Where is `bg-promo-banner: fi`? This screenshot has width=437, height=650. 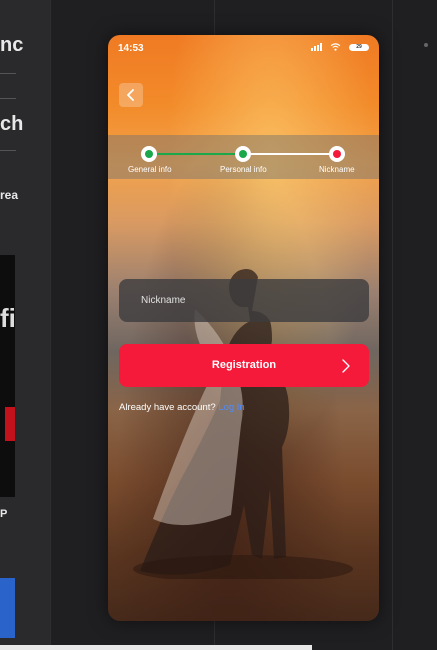 bg-promo-banner: fi is located at coordinates (8, 376).